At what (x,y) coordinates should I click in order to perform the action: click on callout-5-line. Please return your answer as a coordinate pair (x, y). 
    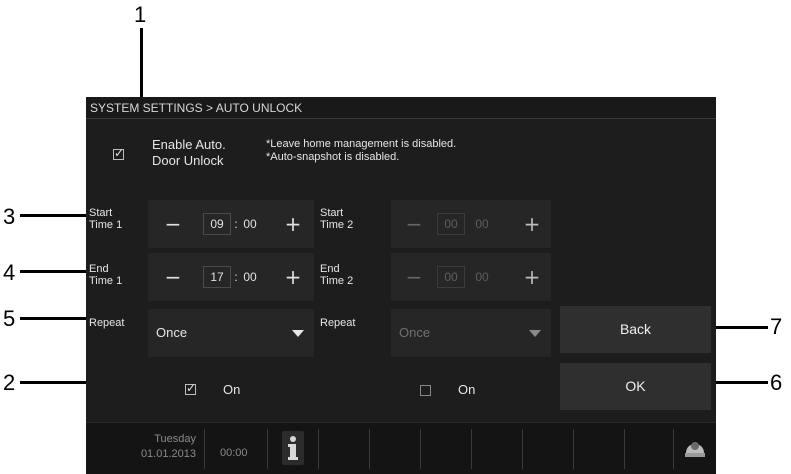
    Looking at the image, I should click on (55, 318).